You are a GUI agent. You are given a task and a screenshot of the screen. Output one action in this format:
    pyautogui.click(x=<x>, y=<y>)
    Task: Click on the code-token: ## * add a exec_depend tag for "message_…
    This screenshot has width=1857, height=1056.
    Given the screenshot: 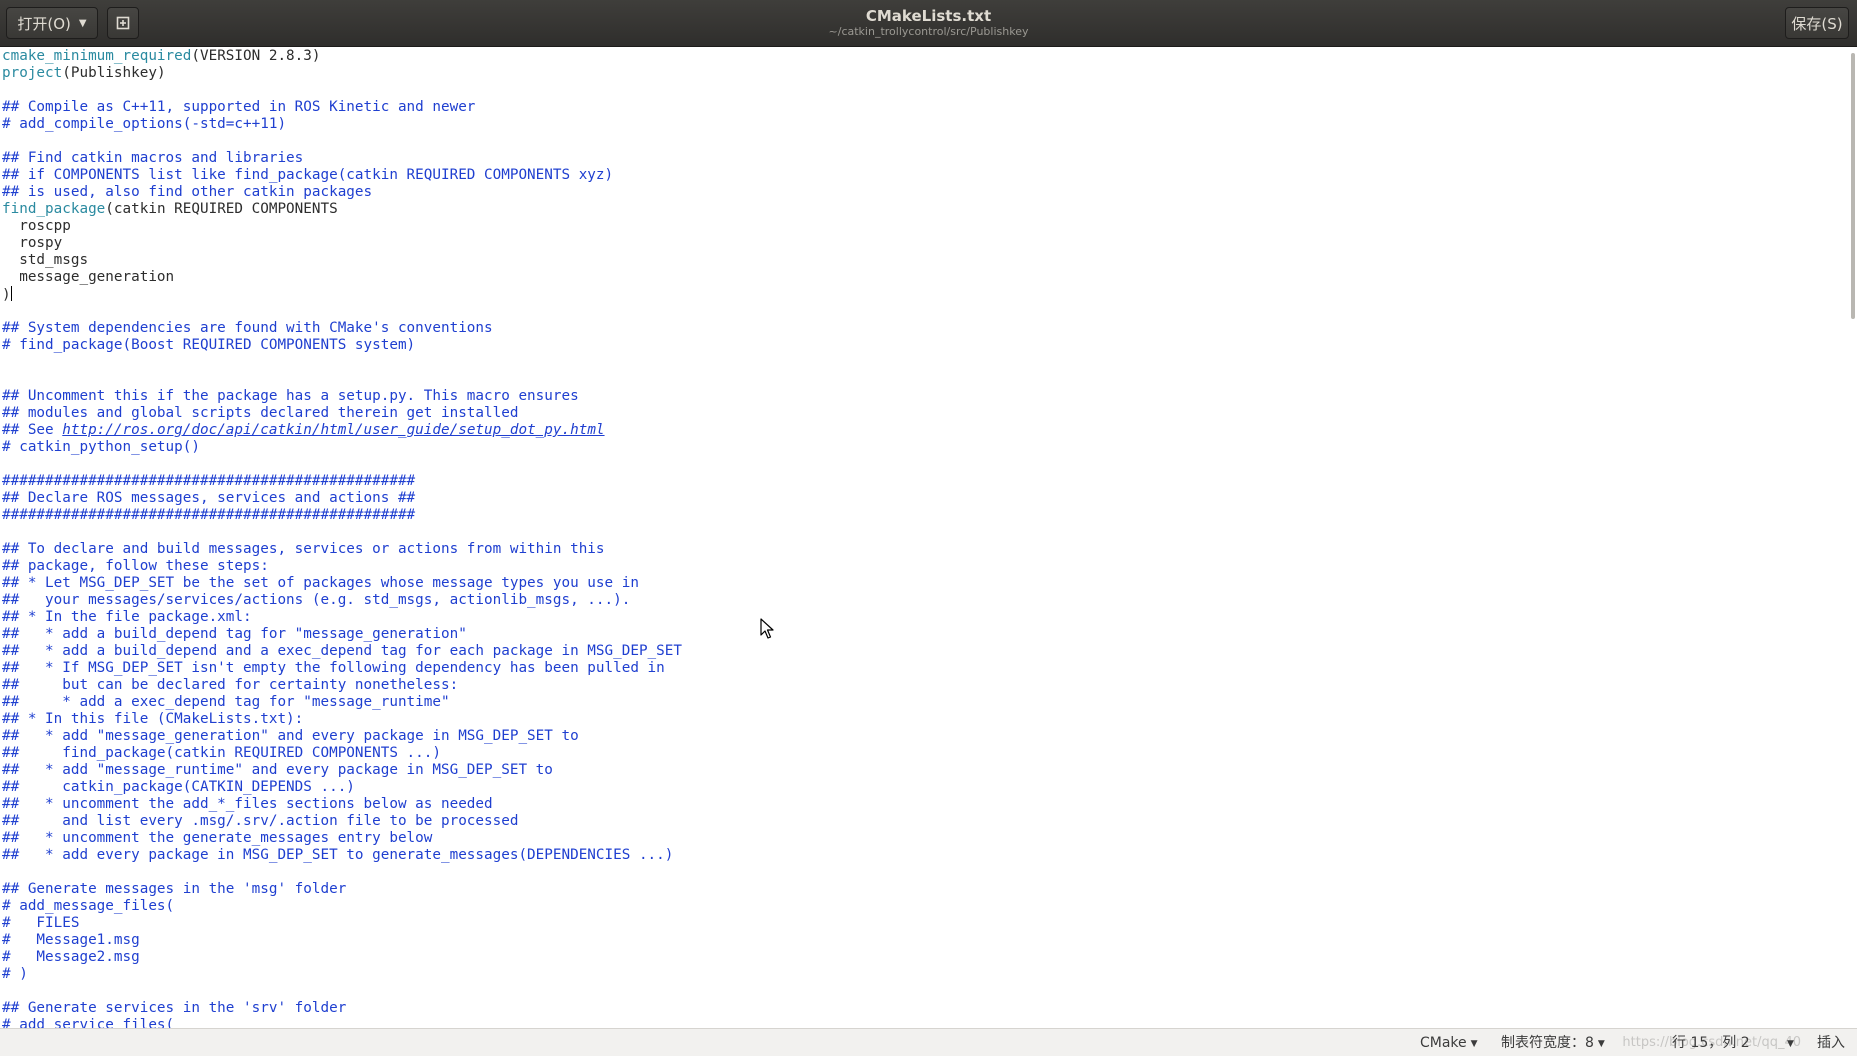 What is the action you would take?
    pyautogui.click(x=226, y=702)
    